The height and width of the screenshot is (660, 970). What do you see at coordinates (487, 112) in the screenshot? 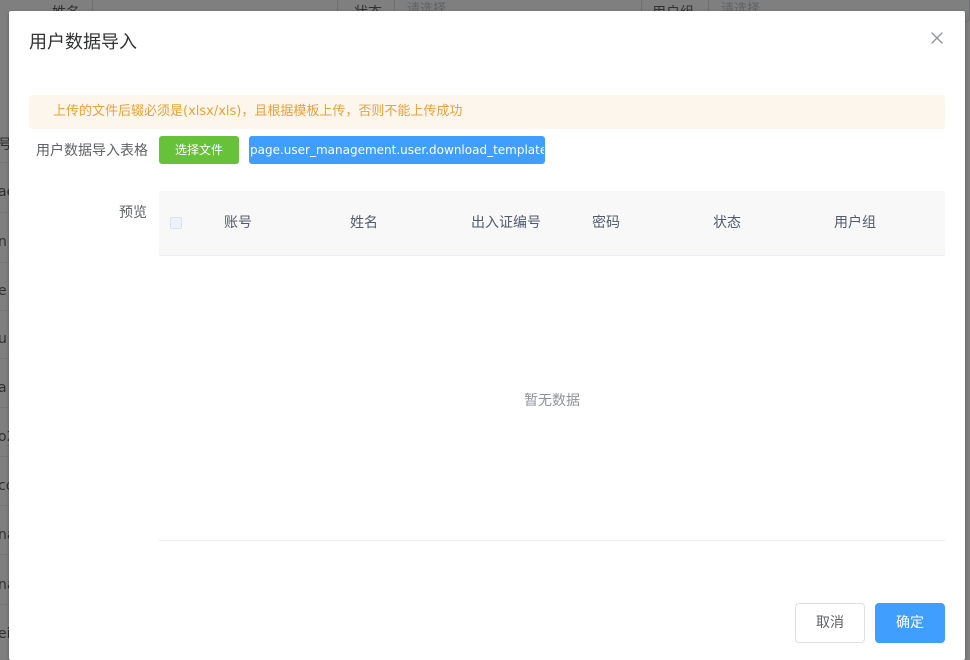
I see `warning-alert: 上传的文件后辍必须是(xlsx/xls)，且根据模板上传，否则不能上传成功` at bounding box center [487, 112].